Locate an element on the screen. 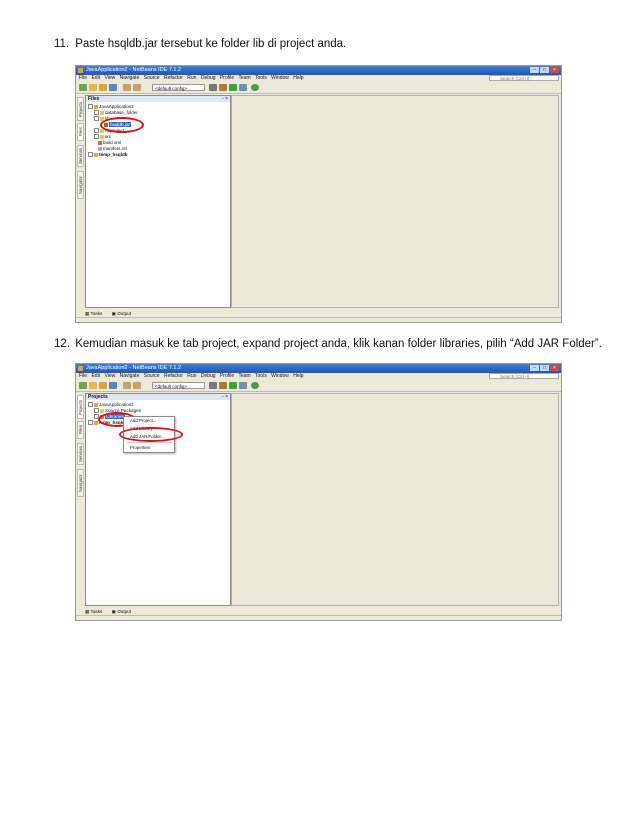 This screenshot has width=638, height=826. tree-item-temp-hsqldb: temp_hsqldb is located at coordinates (108, 155).